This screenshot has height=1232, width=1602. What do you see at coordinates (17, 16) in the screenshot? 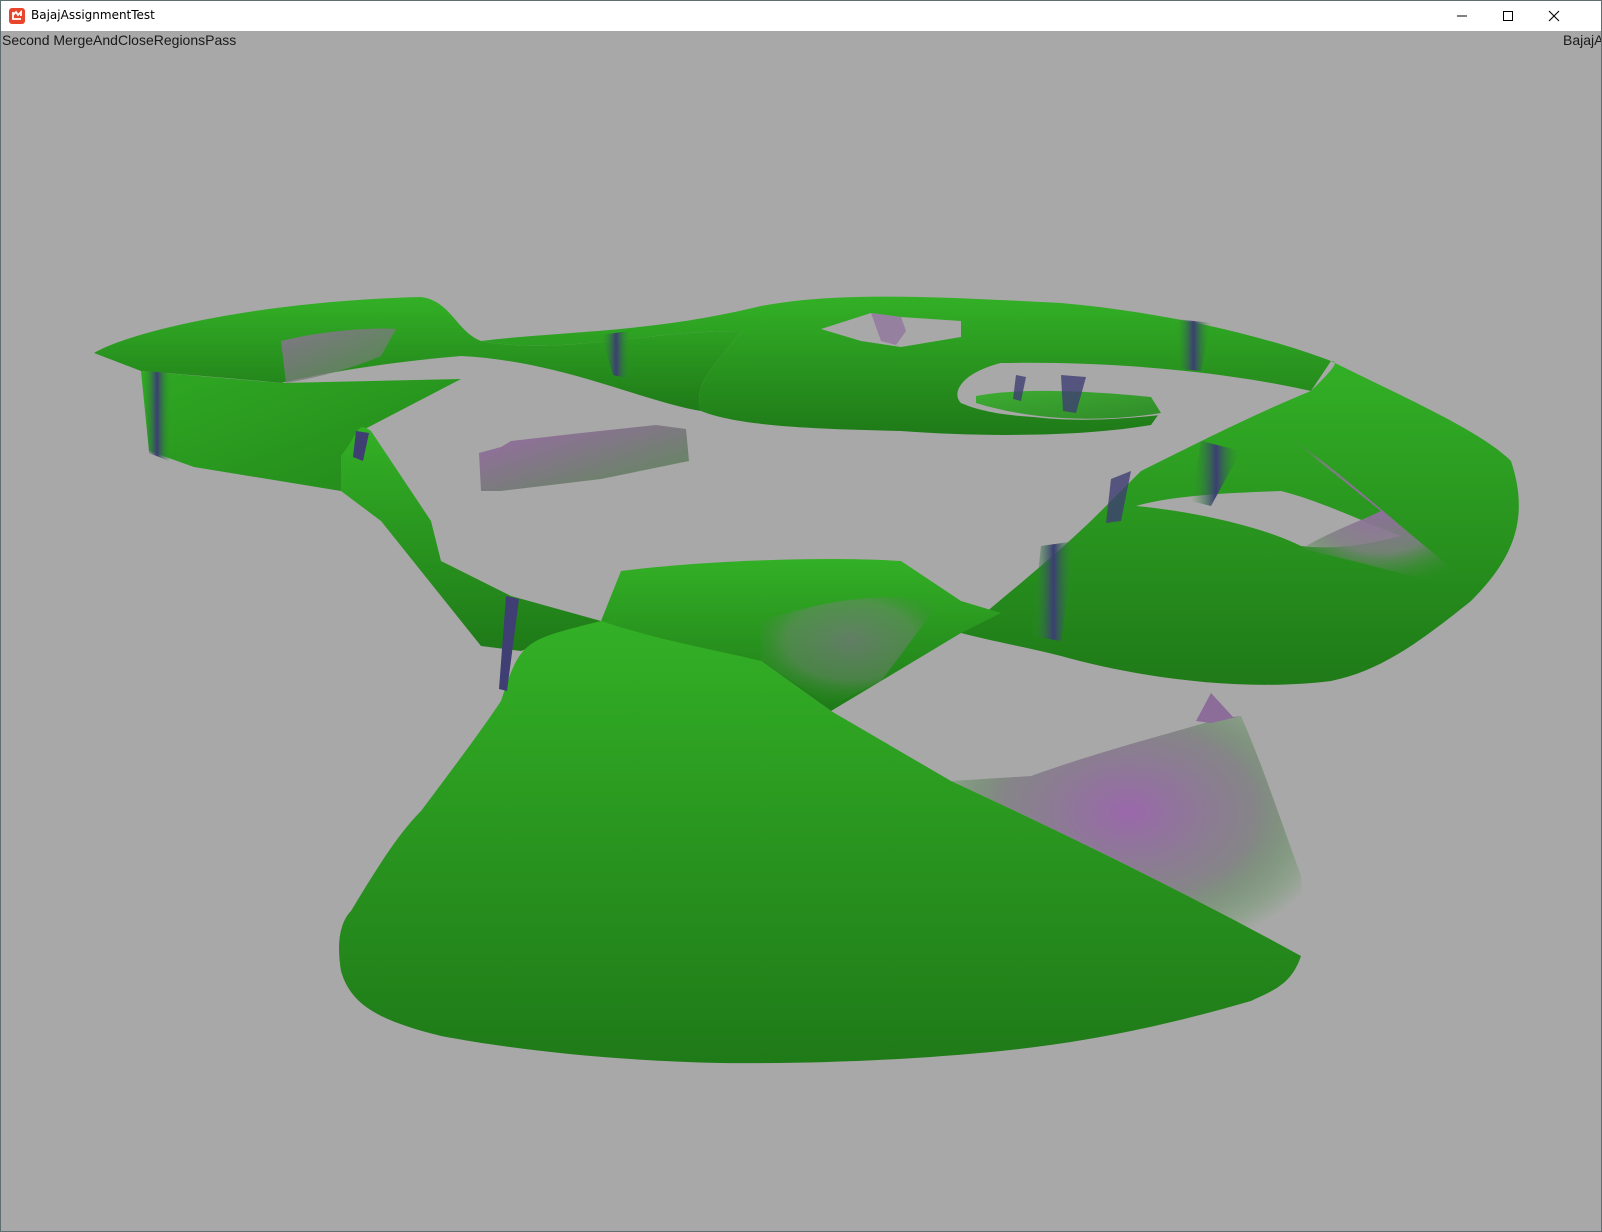
I see `monogame-logo-icon` at bounding box center [17, 16].